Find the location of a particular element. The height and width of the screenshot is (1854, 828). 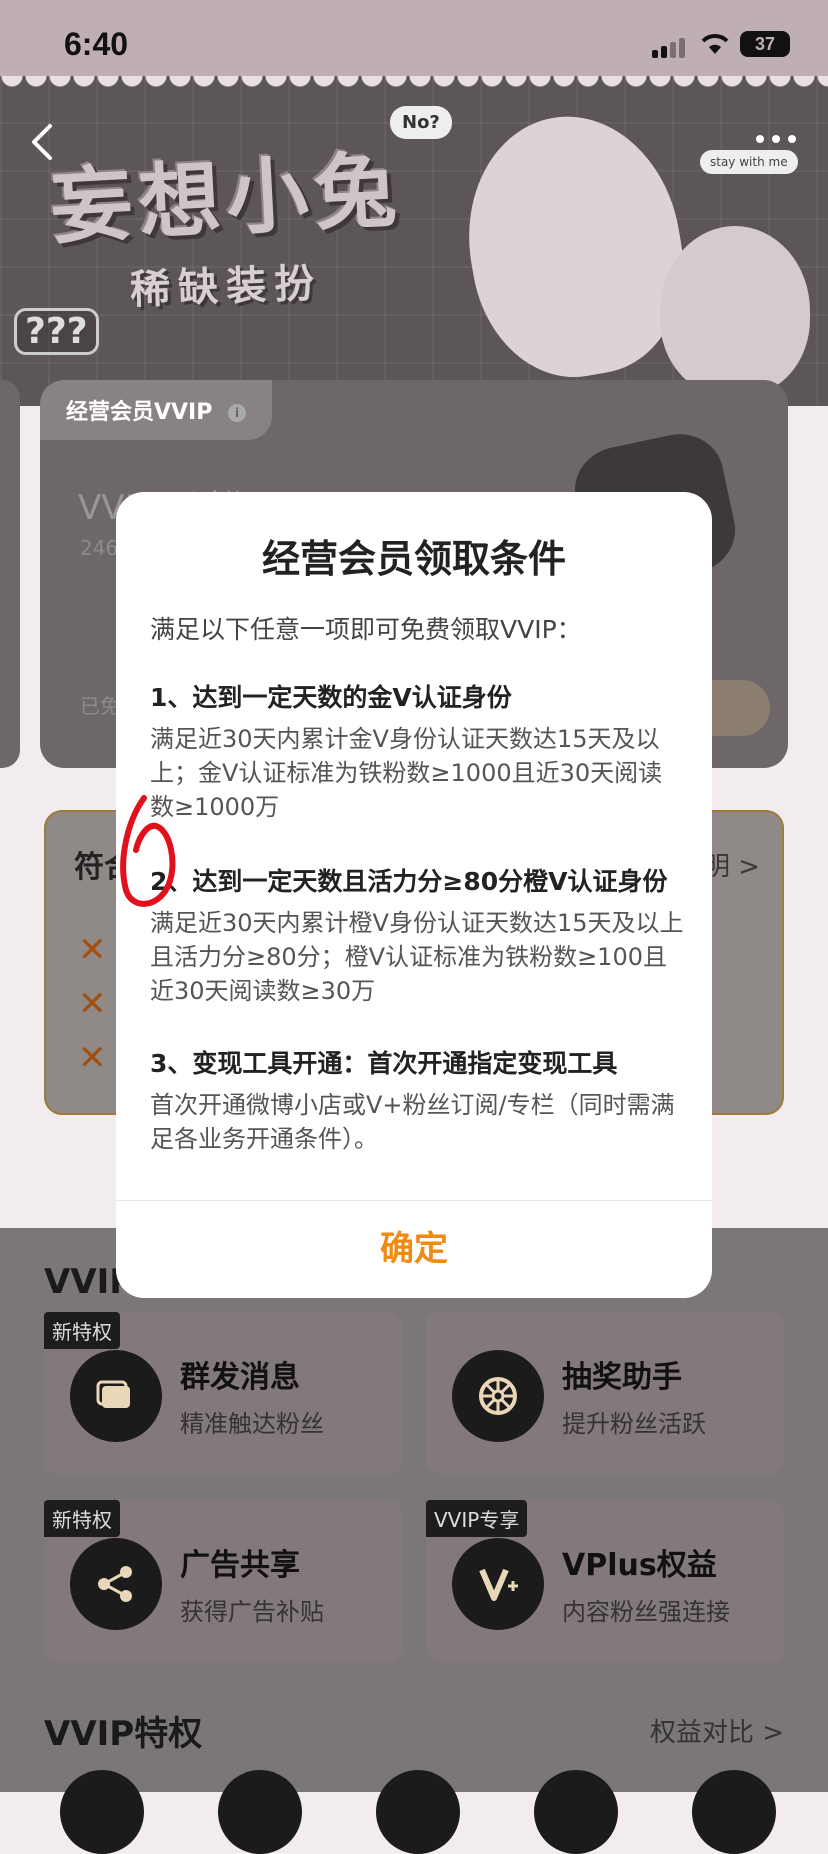

condition-heading: 3、变现工具开通：首次开通指定变现工具 is located at coordinates (384, 1063).